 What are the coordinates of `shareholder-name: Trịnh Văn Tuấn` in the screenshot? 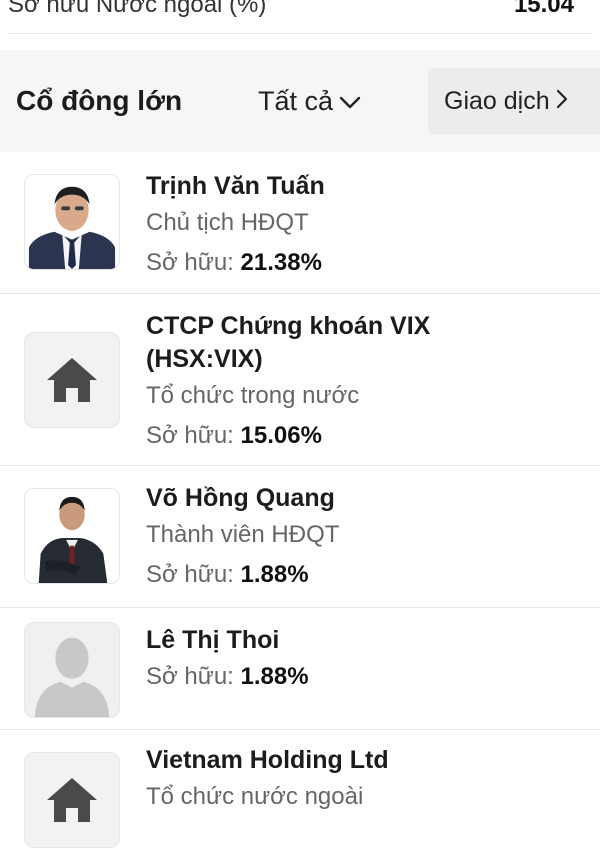 It's located at (235, 186).